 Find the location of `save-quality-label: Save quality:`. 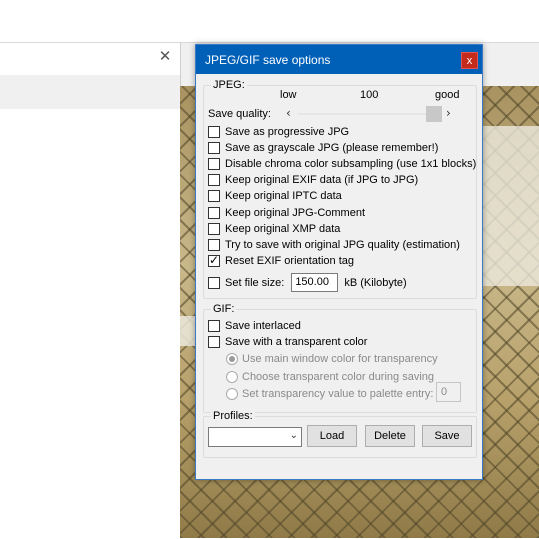

save-quality-label: Save quality: is located at coordinates (239, 114).